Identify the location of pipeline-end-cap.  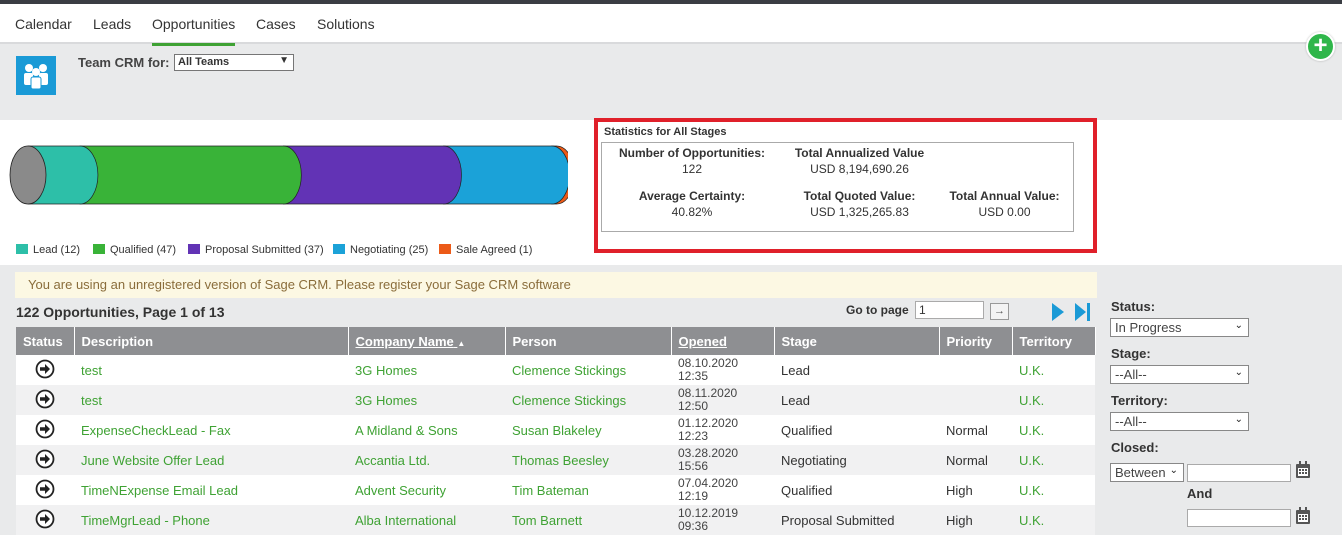
(28, 175).